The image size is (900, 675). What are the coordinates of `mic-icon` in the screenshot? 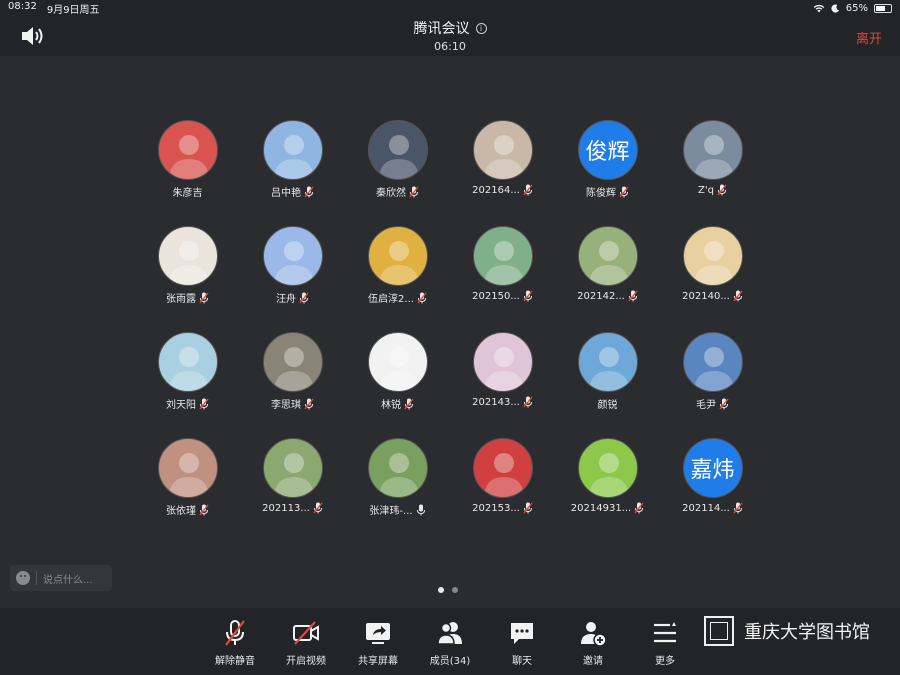 It's located at (420, 509).